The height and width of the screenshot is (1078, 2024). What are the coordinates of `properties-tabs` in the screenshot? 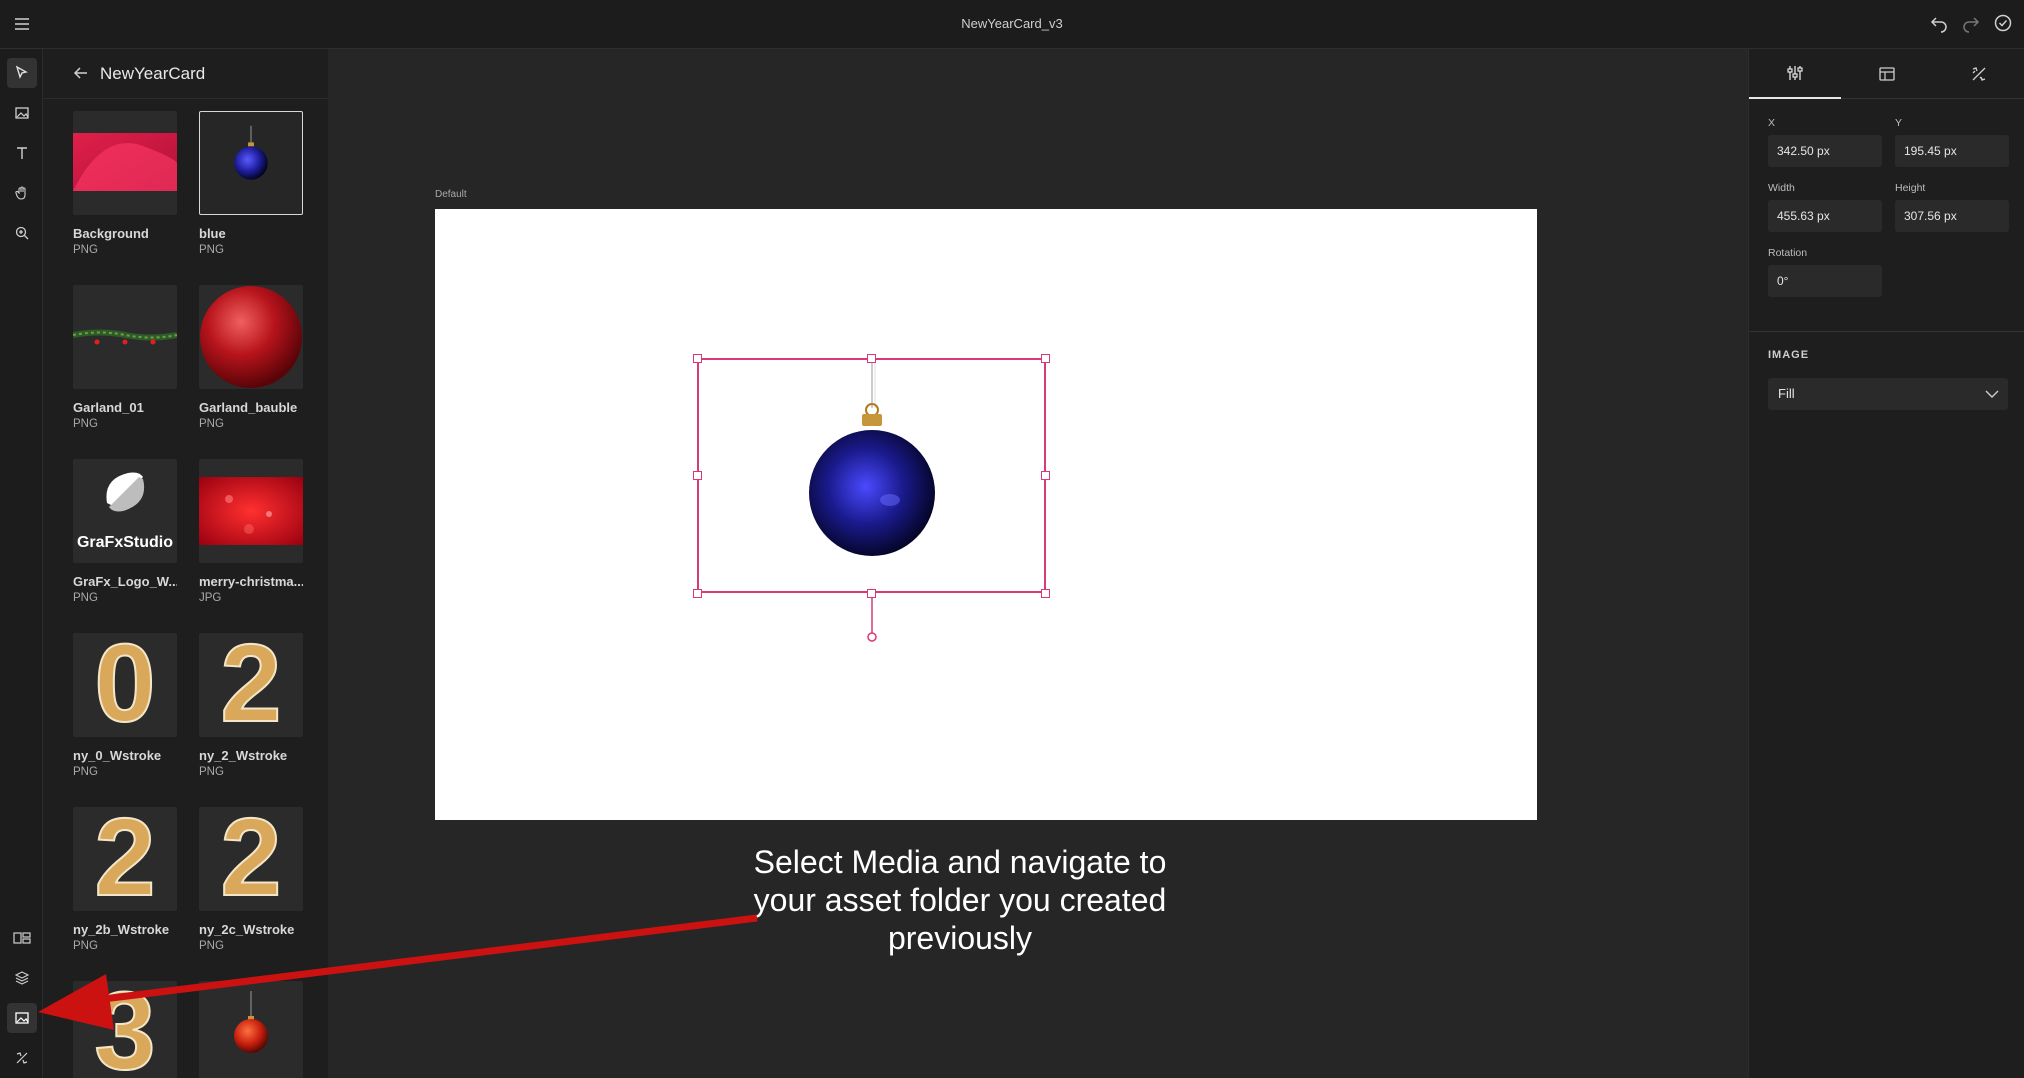 It's located at (1886, 74).